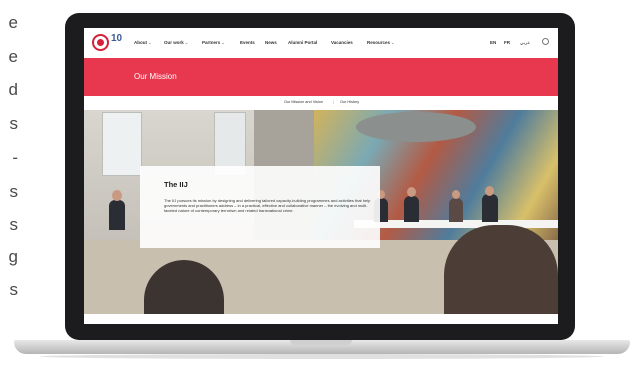 This screenshot has height=374, width=643. Describe the element at coordinates (117, 38) in the screenshot. I see `logo-anniversary-number: 10` at that location.